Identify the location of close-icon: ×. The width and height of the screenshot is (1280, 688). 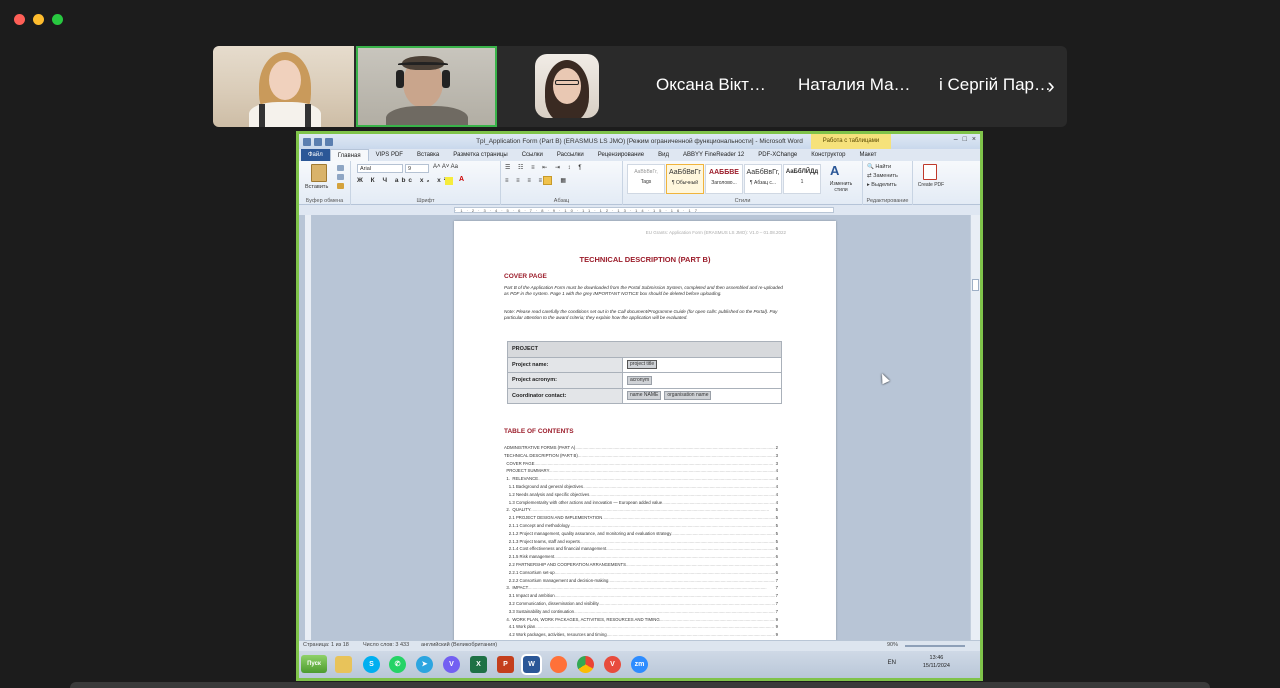
(974, 139).